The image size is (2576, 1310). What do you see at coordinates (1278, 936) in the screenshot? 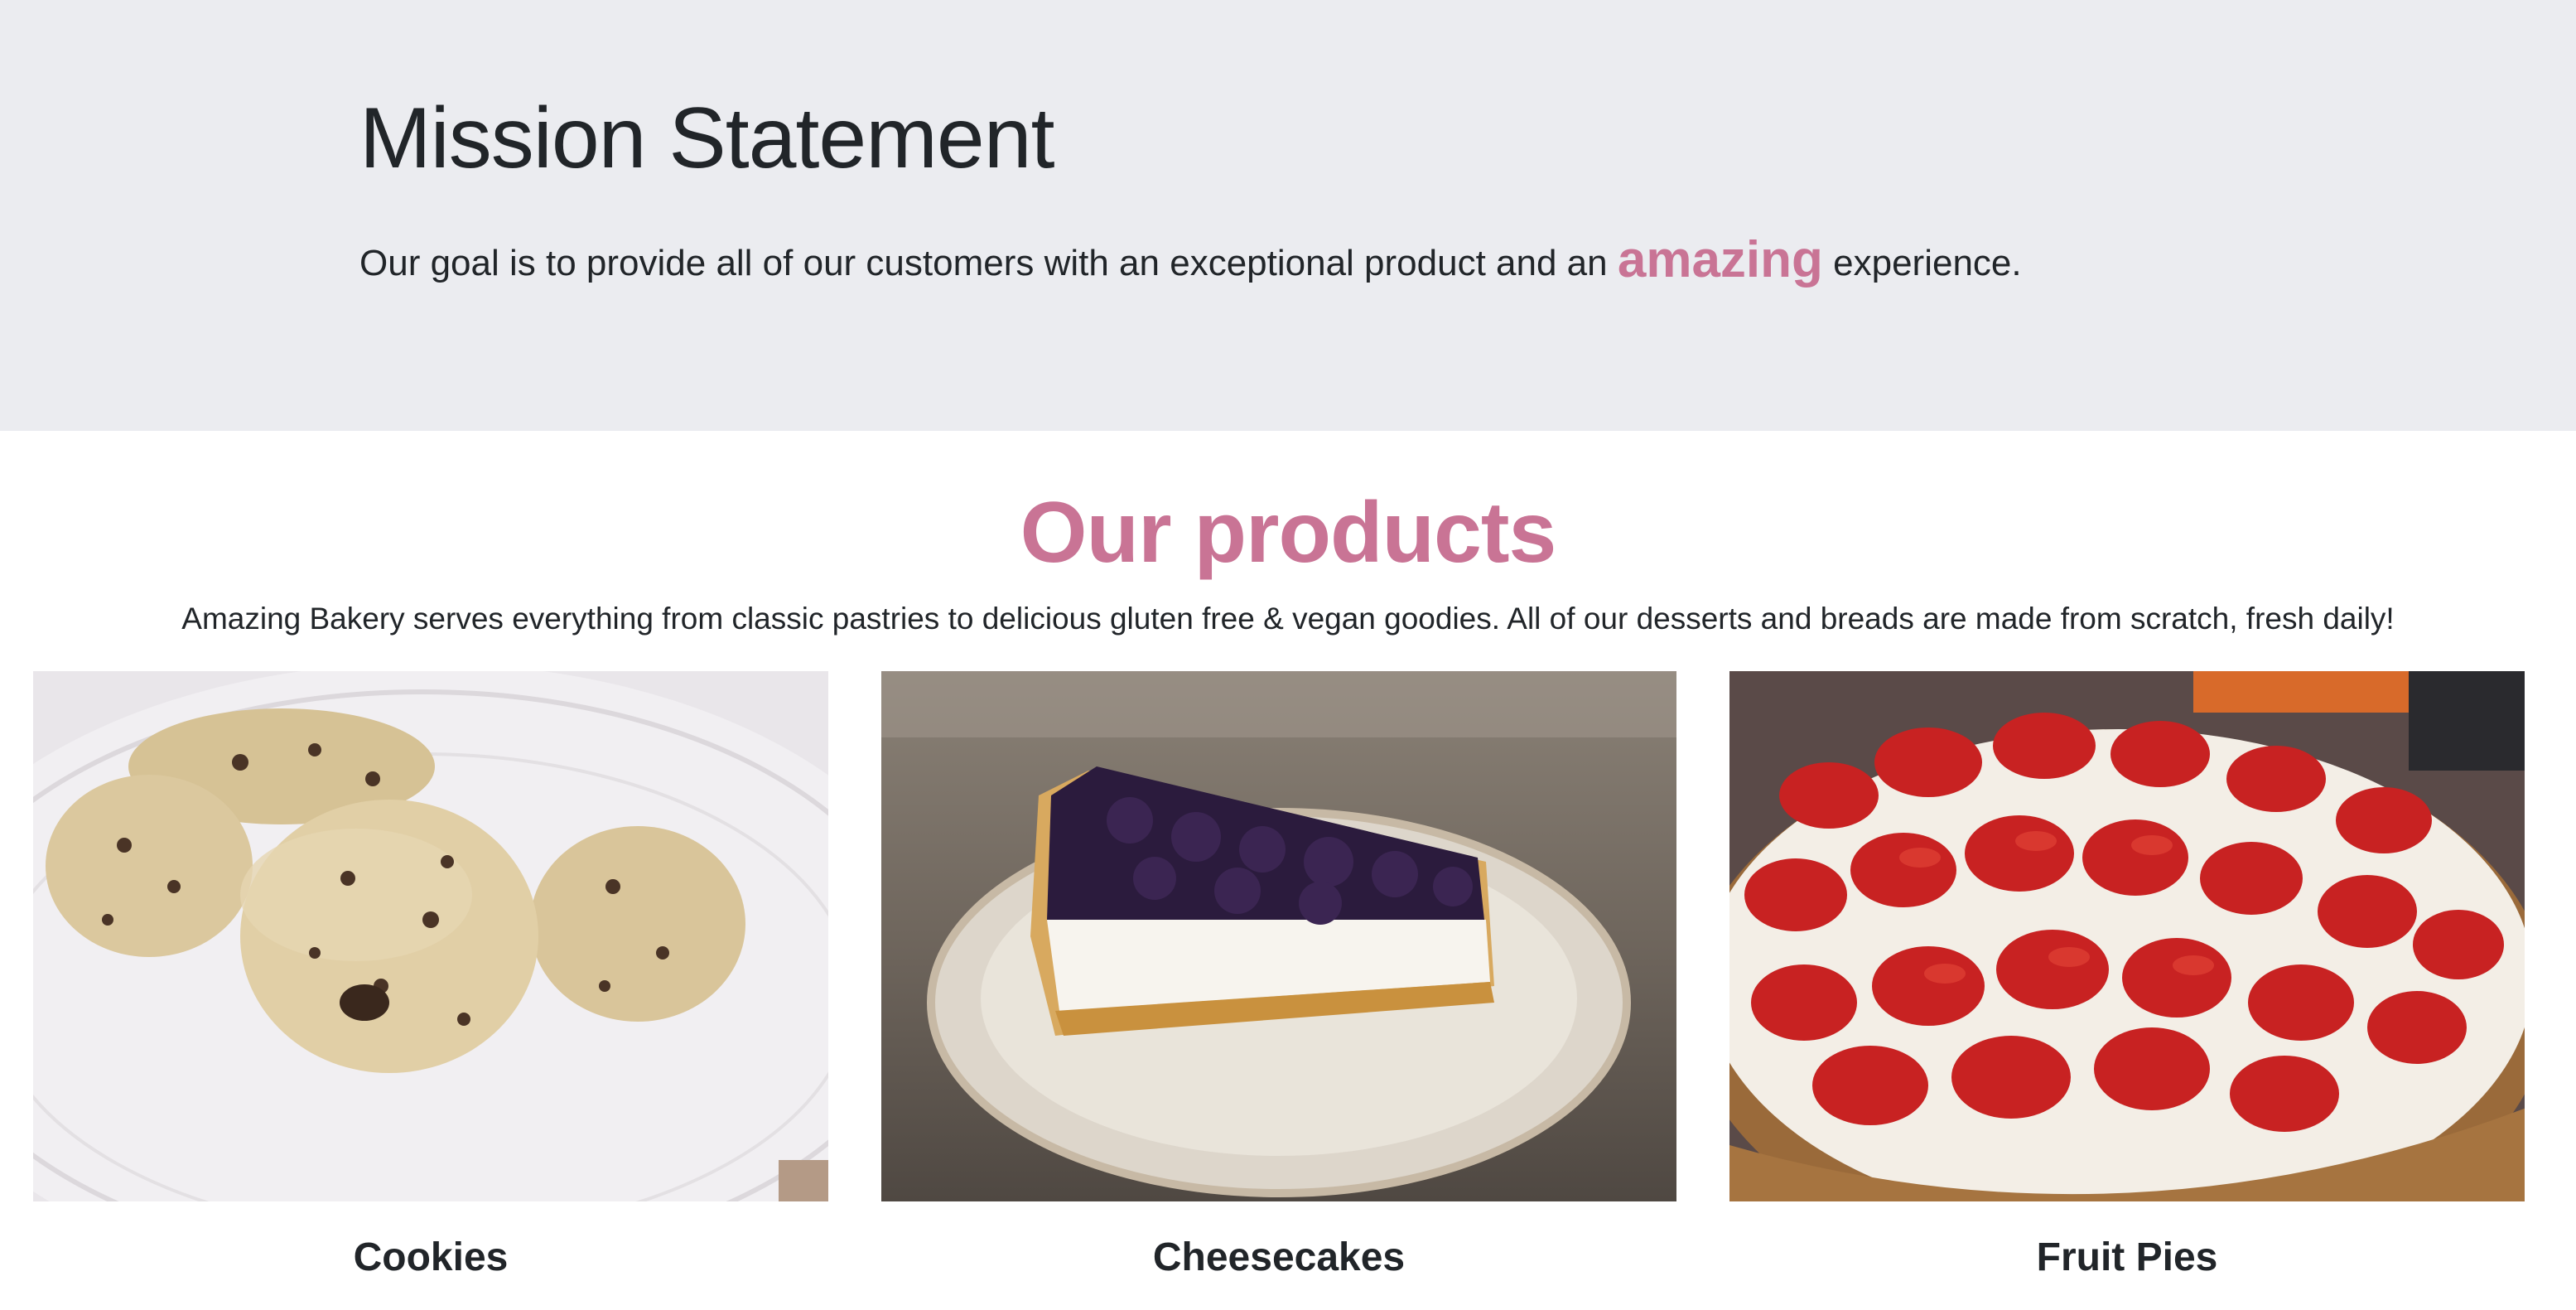
I see `cheesecake-photo` at bounding box center [1278, 936].